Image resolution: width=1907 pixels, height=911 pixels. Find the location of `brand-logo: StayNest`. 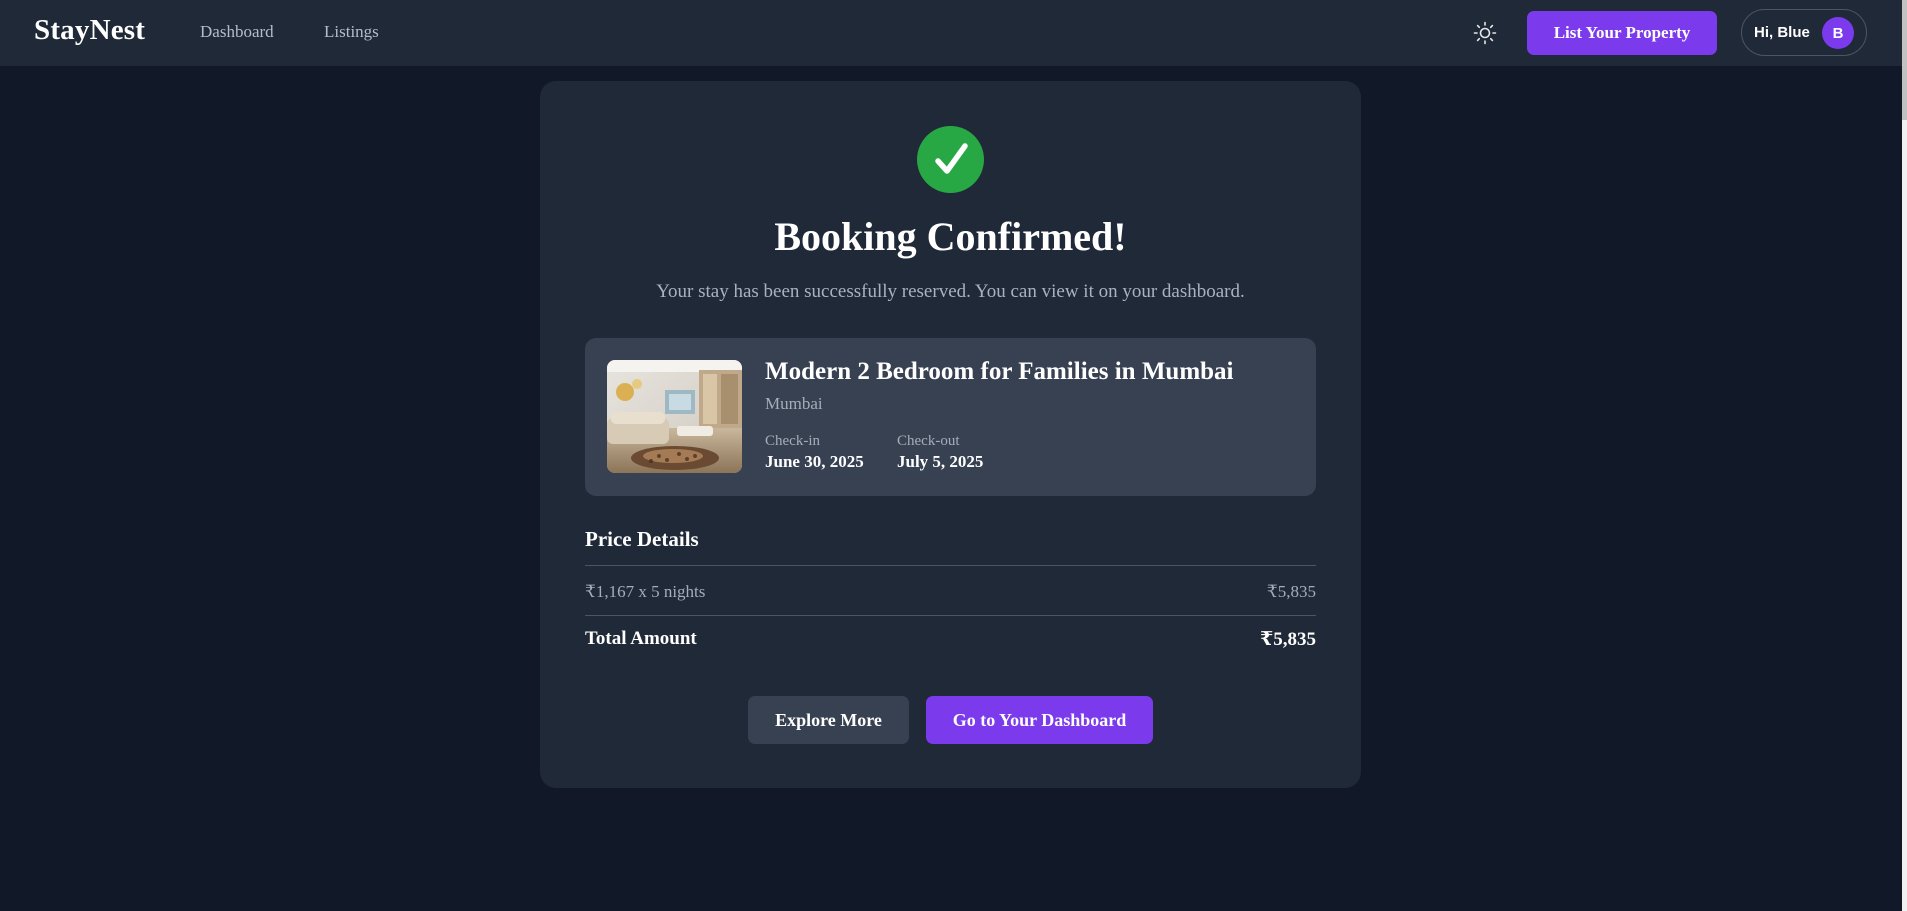

brand-logo: StayNest is located at coordinates (89, 30).